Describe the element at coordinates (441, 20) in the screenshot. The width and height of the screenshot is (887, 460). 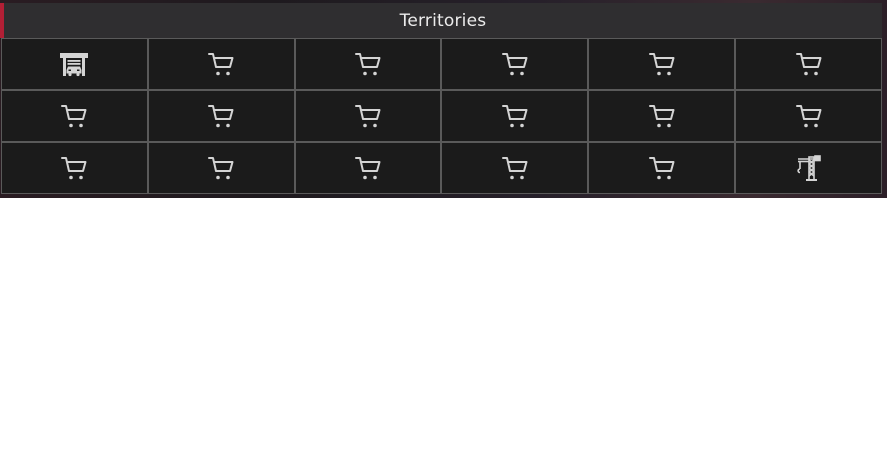
I see `panel-title: Territories` at that location.